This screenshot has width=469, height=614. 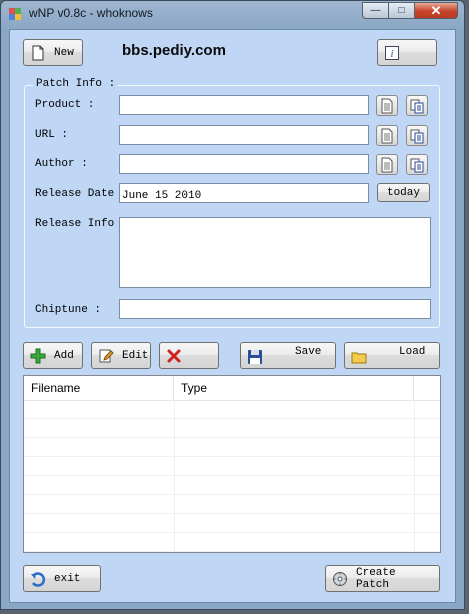 I want to click on product-field, so click(x=244, y=105).